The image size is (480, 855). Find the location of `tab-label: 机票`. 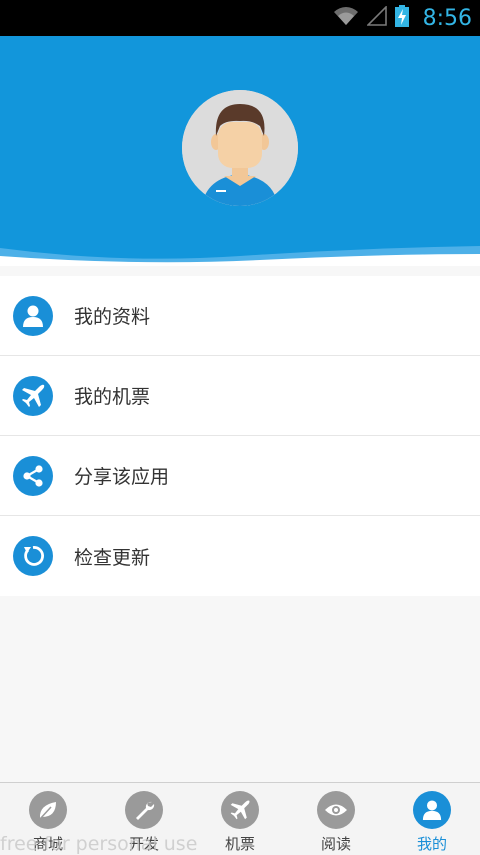

tab-label: 机票 is located at coordinates (239, 844).